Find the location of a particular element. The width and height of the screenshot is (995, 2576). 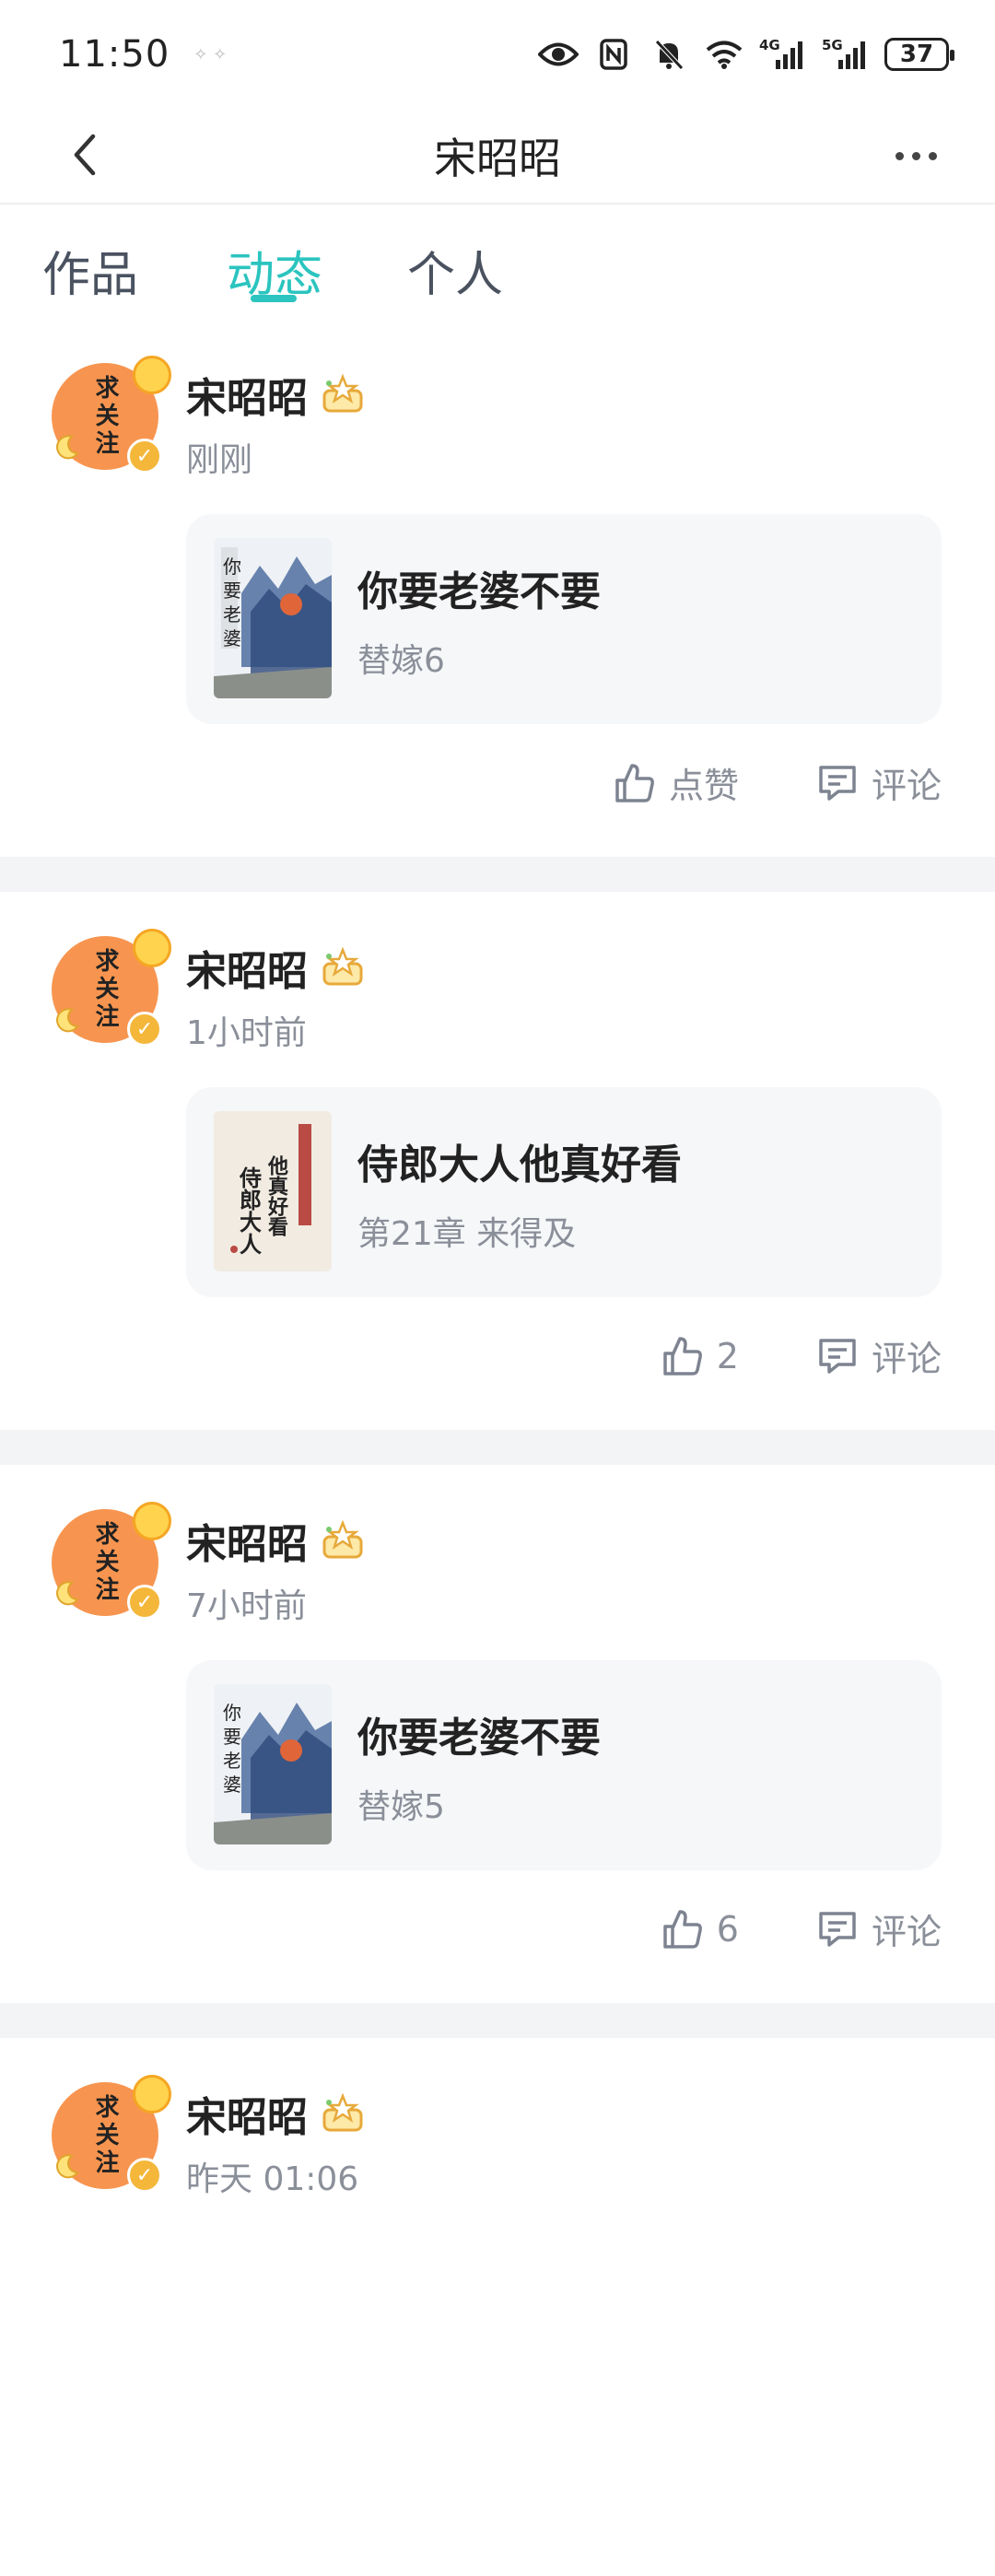

post-time: 刚刚 is located at coordinates (219, 460).